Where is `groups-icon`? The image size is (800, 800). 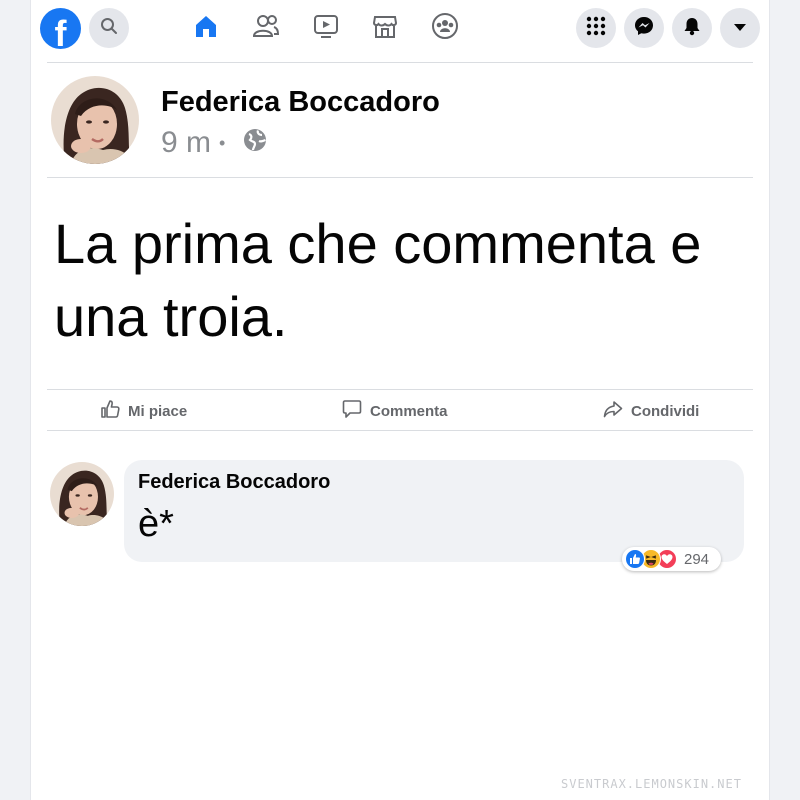
groups-icon is located at coordinates (445, 28).